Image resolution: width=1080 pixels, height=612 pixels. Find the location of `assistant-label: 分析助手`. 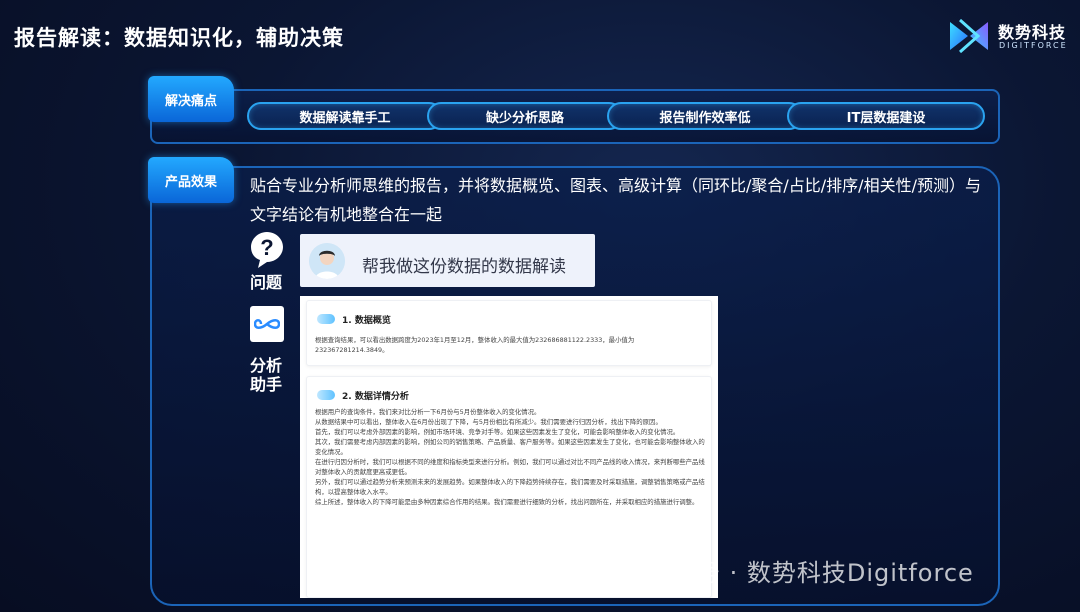

assistant-label: 分析助手 is located at coordinates (266, 375).